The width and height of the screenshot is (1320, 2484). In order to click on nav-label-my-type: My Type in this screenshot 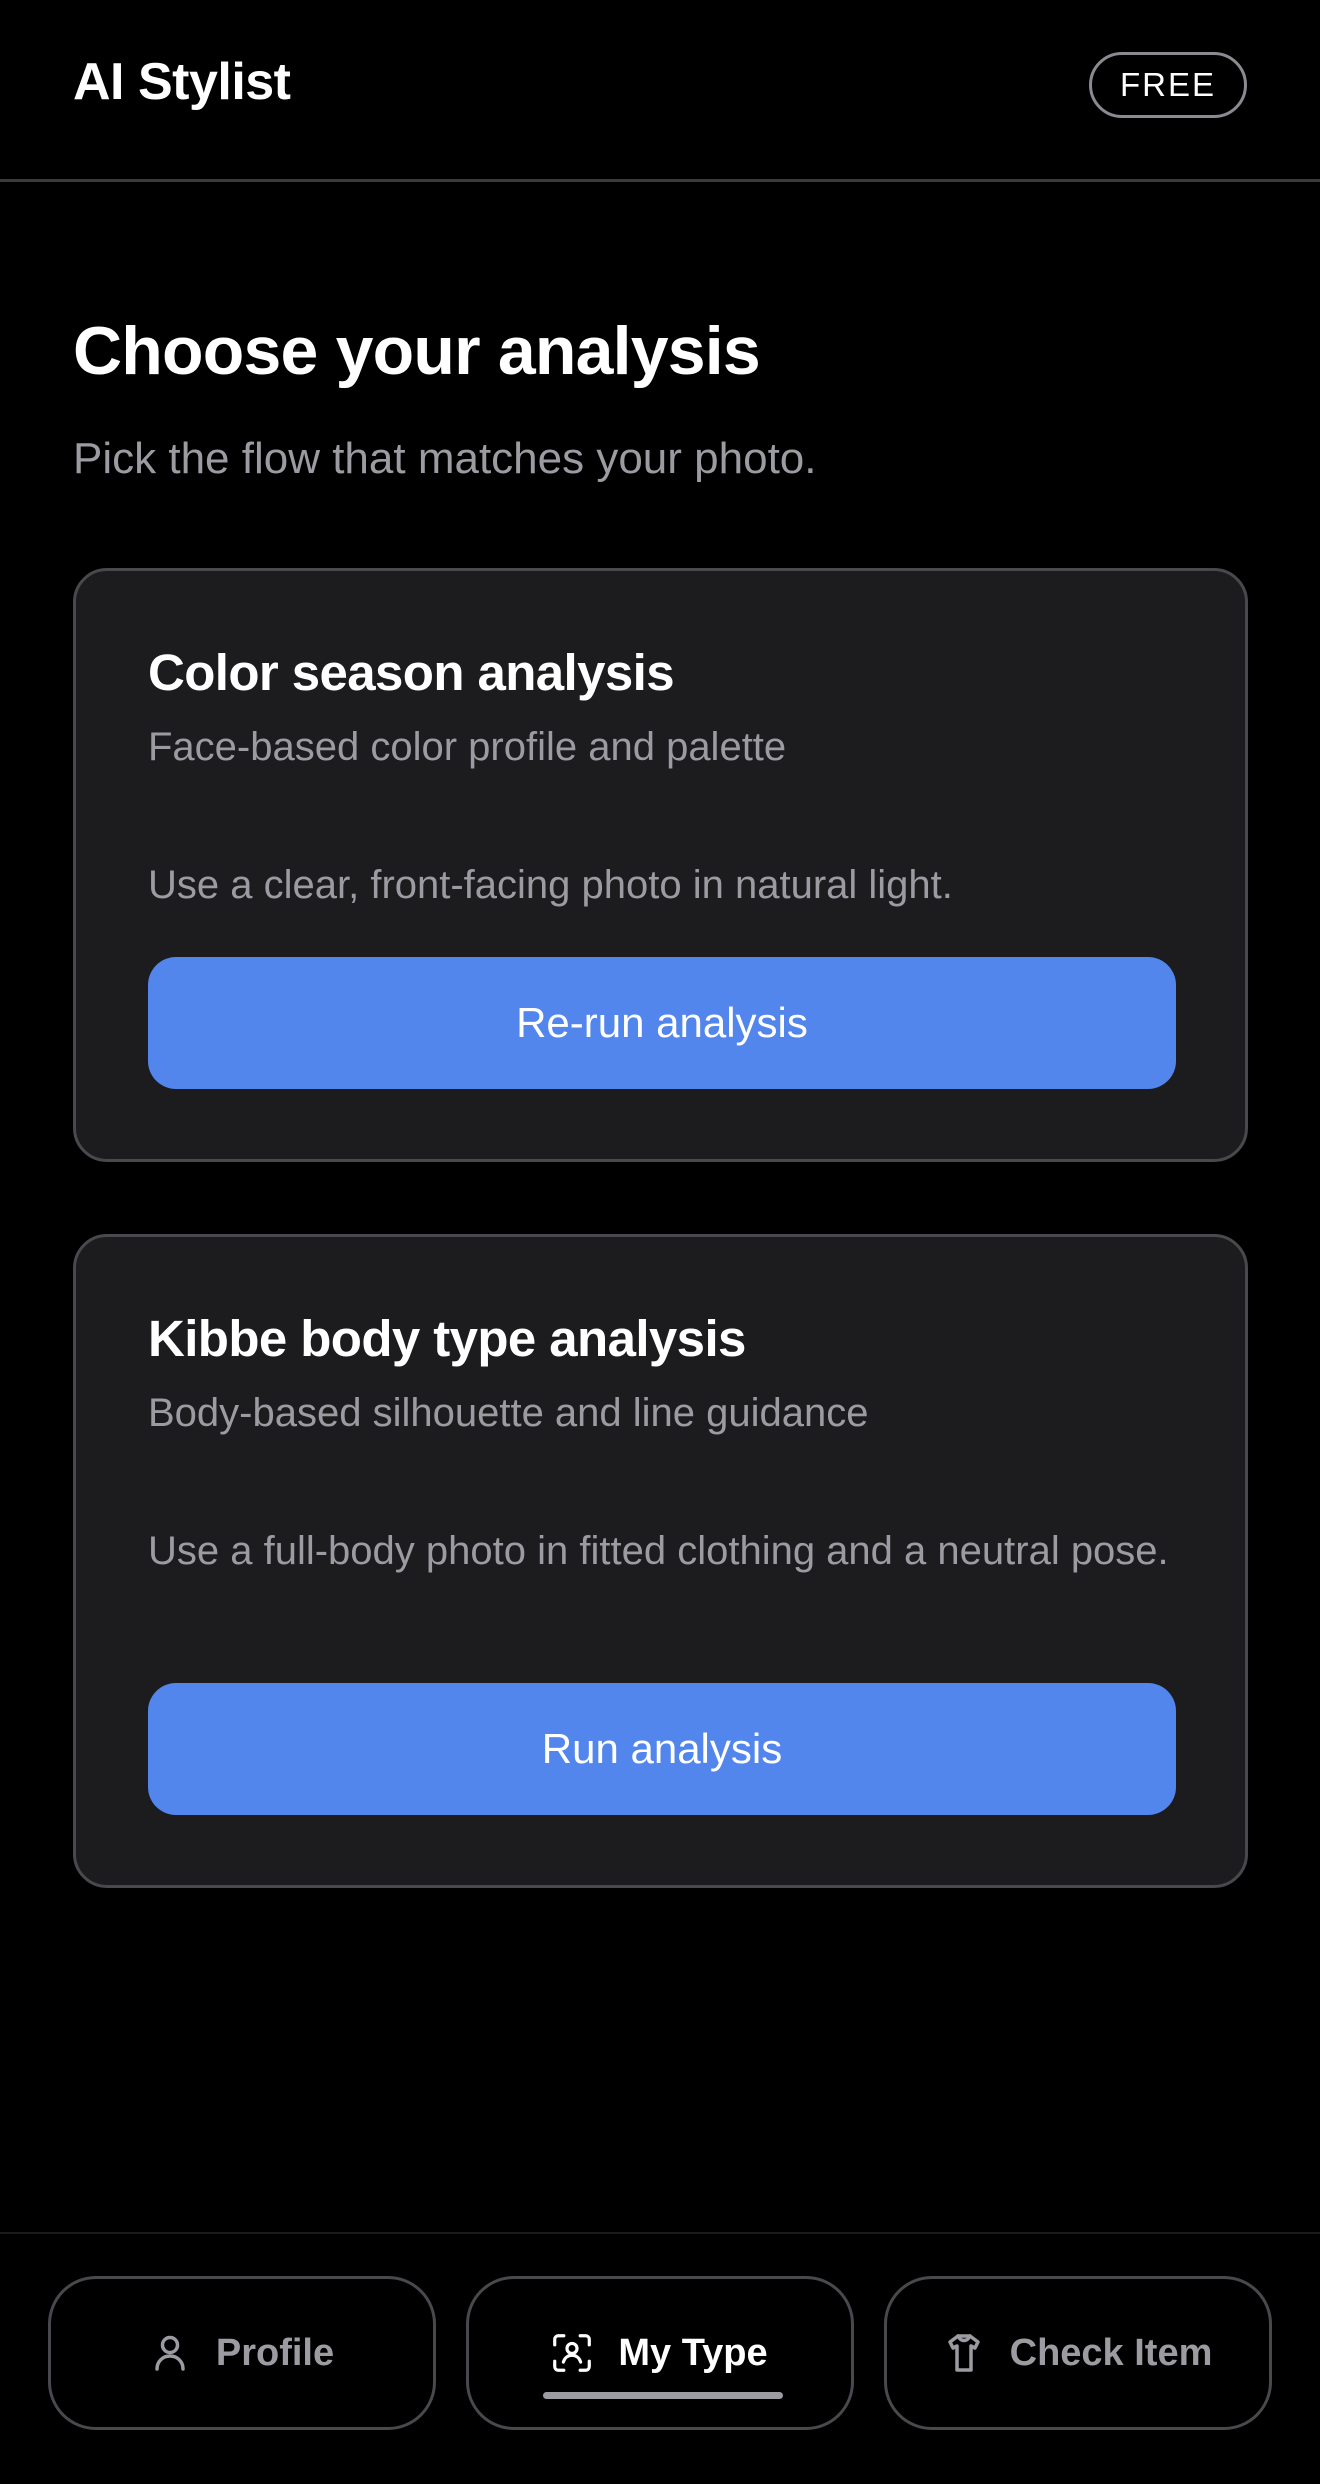, I will do `click(693, 2352)`.